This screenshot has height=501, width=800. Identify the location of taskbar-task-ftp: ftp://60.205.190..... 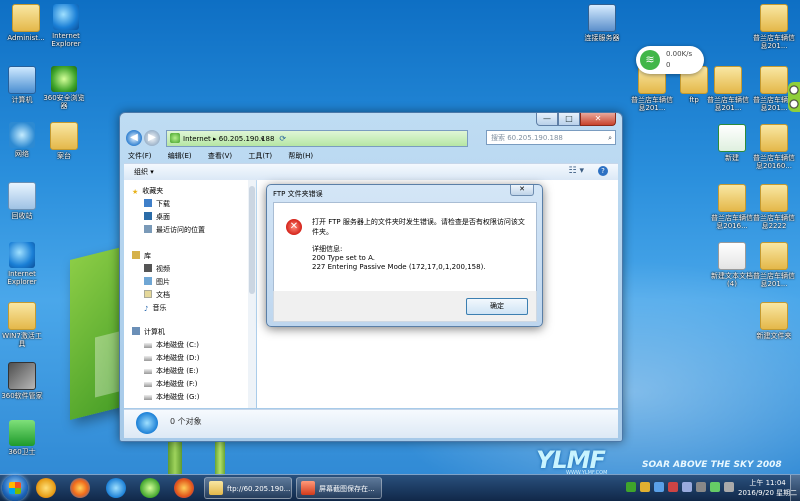
(248, 488).